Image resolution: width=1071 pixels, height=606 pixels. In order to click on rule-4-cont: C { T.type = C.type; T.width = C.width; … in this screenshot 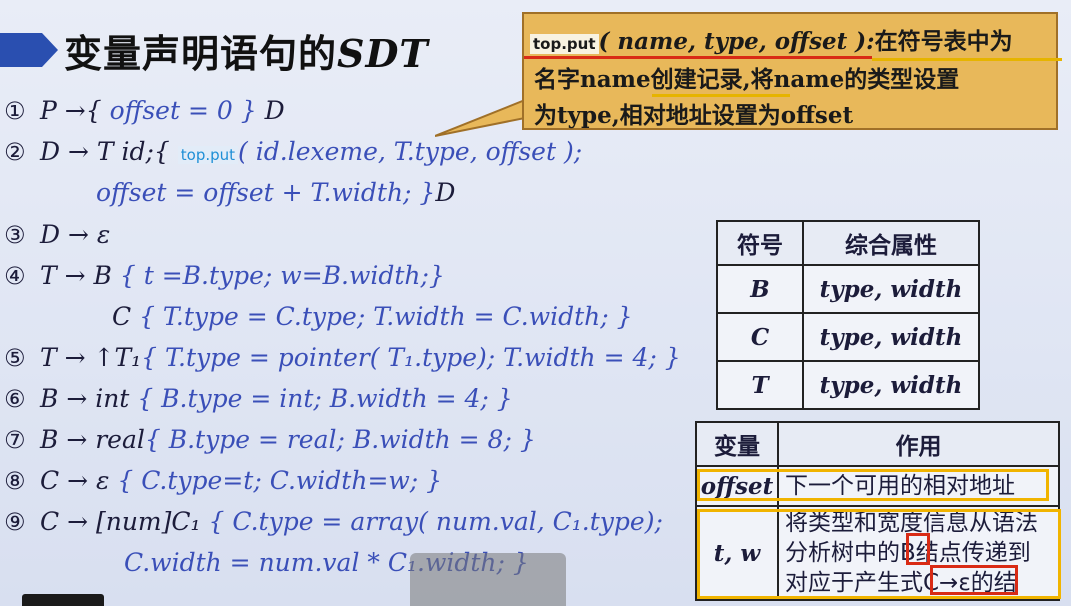, I will do `click(372, 316)`.